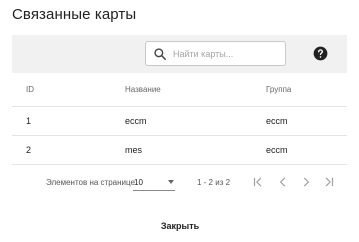  What do you see at coordinates (278, 89) in the screenshot?
I see `column-header-group: Группа` at bounding box center [278, 89].